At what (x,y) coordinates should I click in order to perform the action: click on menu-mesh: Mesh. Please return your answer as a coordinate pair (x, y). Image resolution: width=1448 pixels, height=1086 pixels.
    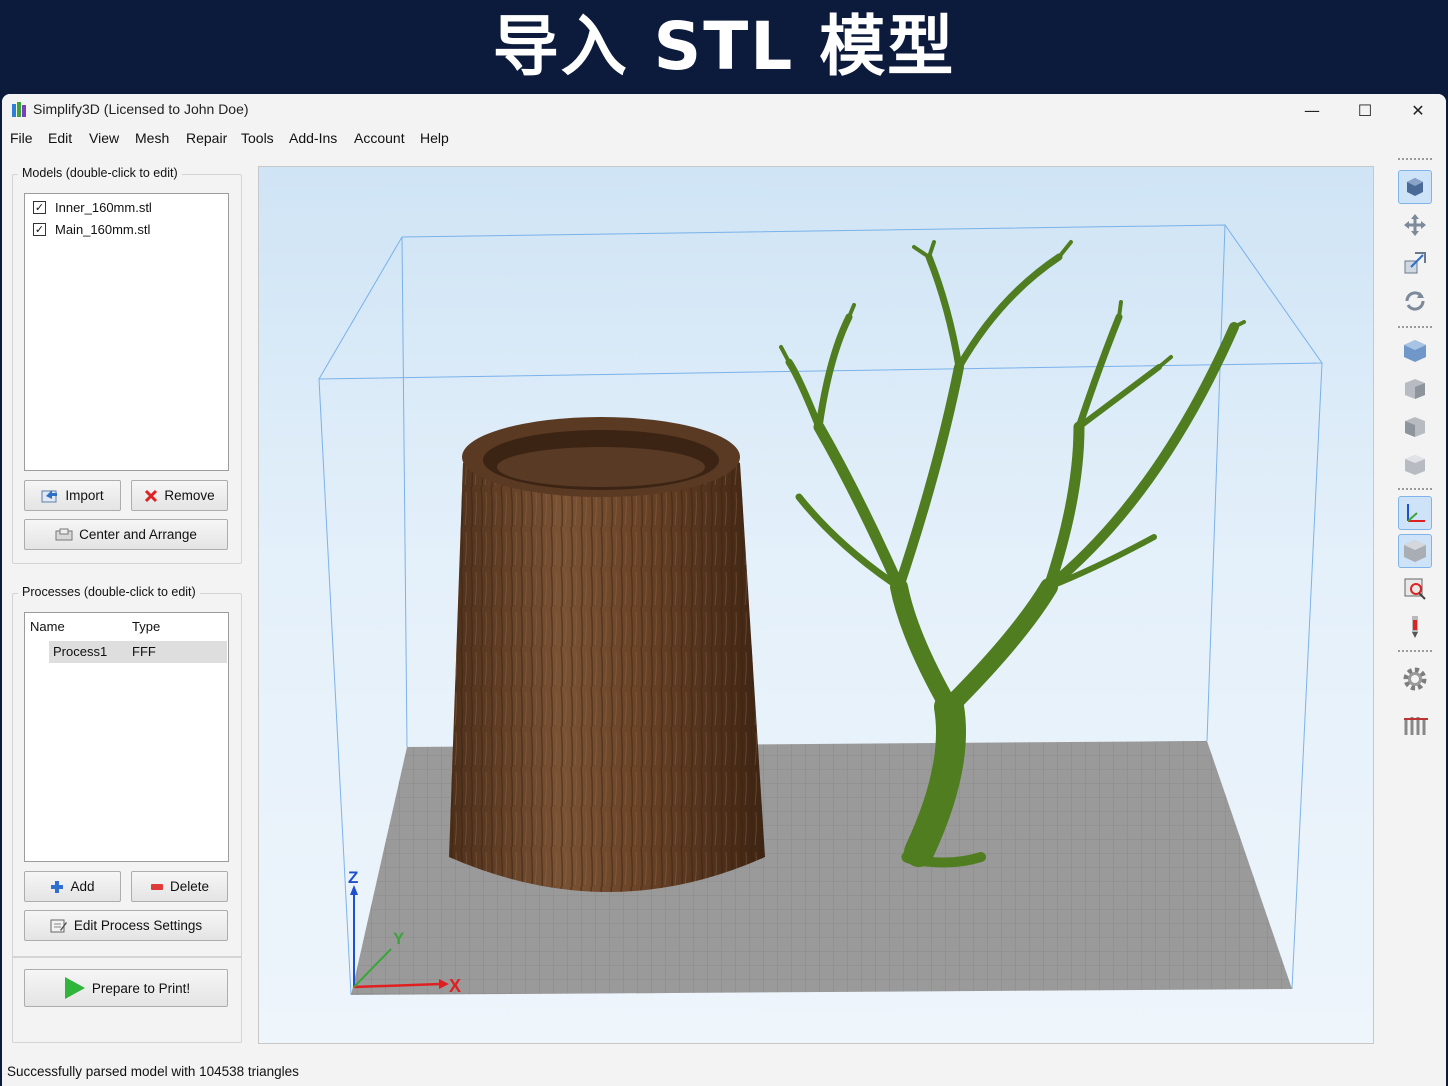
    Looking at the image, I should click on (152, 138).